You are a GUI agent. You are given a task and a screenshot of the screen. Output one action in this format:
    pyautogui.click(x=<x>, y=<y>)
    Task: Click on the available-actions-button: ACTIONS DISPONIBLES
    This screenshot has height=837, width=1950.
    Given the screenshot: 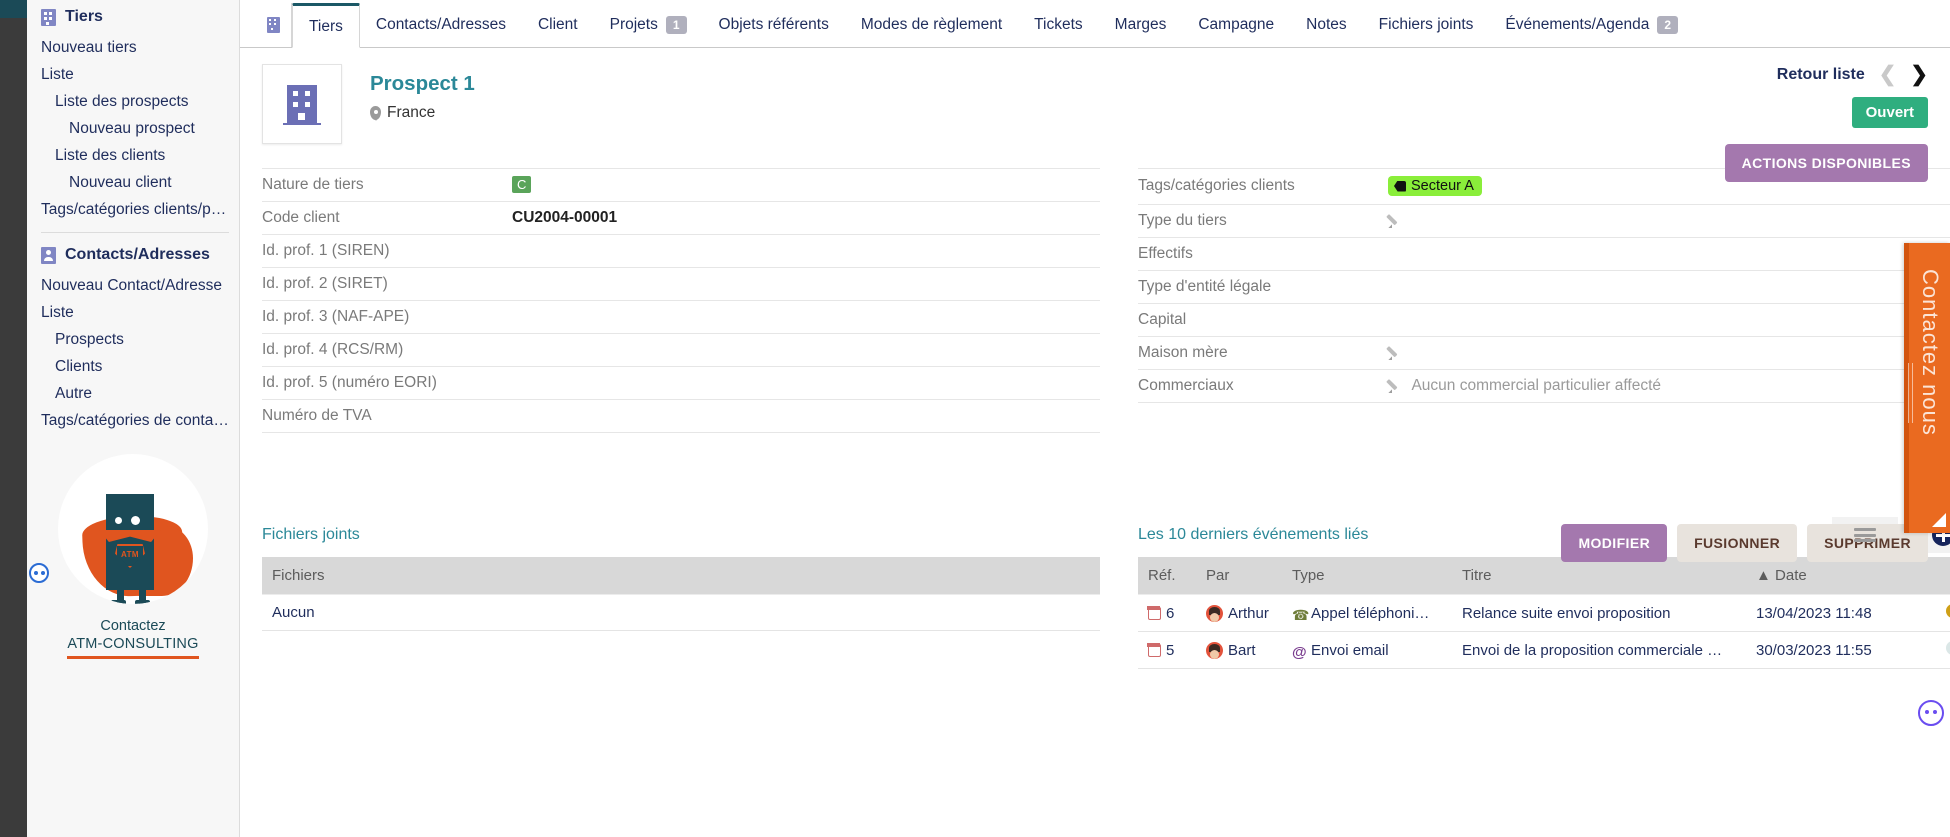 What is the action you would take?
    pyautogui.click(x=1826, y=163)
    